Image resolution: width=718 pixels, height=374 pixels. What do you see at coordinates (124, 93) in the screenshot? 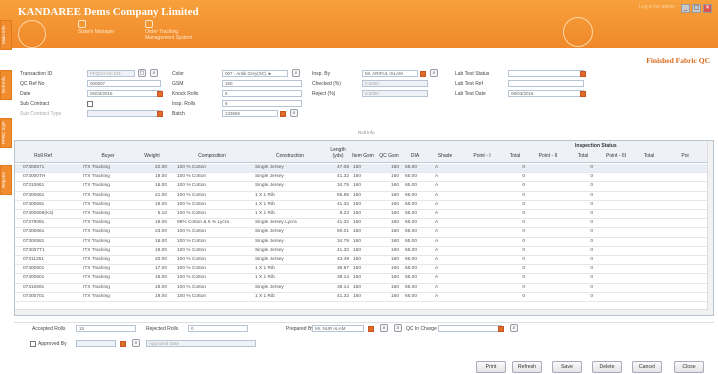
I see `date-field: 06/03/2016` at bounding box center [124, 93].